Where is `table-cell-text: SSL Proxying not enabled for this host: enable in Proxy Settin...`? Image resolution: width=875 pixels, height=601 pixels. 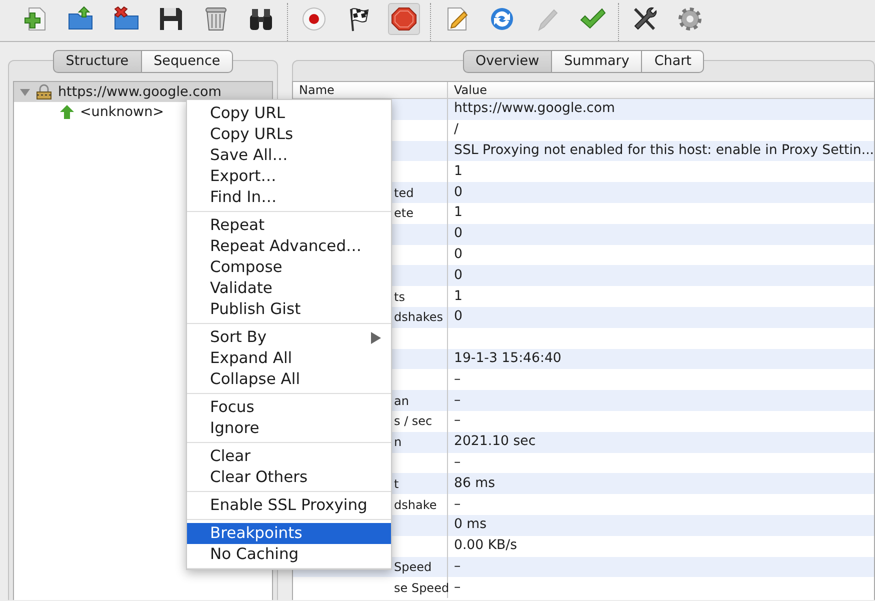 table-cell-text: SSL Proxying not enabled for this host: enable in Proxy Settin... is located at coordinates (663, 151).